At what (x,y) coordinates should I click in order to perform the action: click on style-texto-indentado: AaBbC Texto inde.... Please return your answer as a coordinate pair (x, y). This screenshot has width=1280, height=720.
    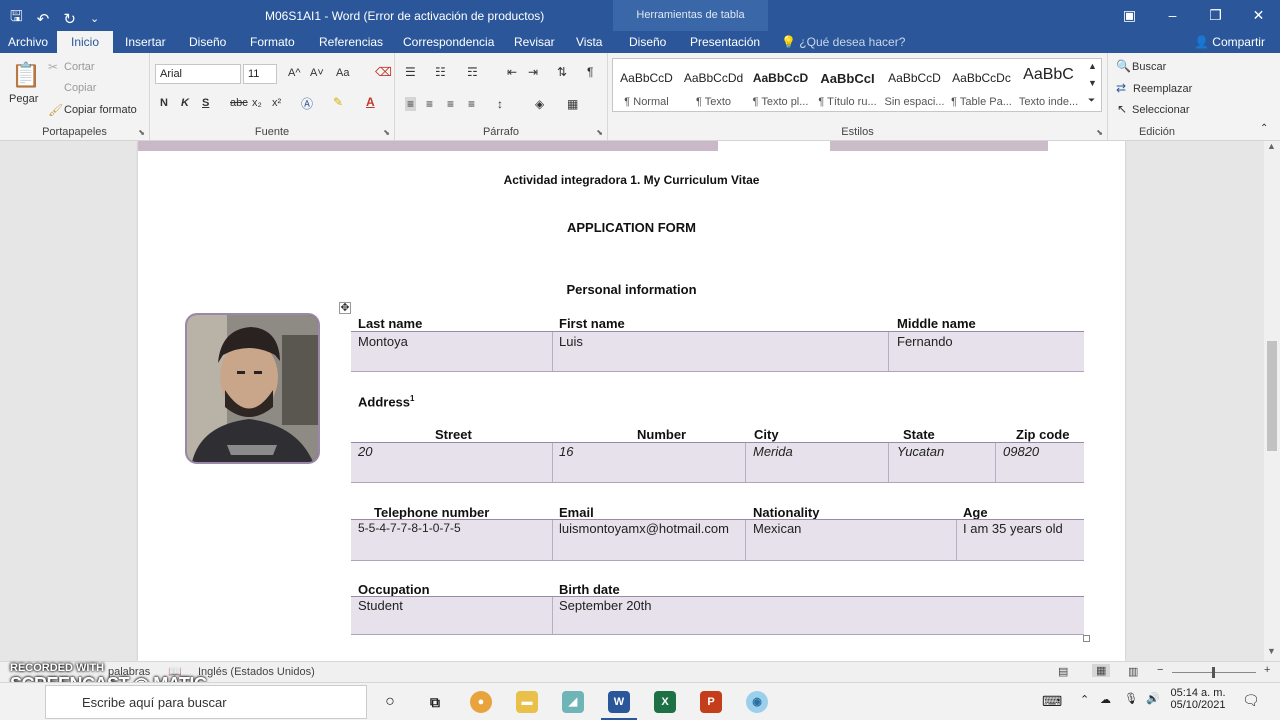
    Looking at the image, I should click on (1048, 85).